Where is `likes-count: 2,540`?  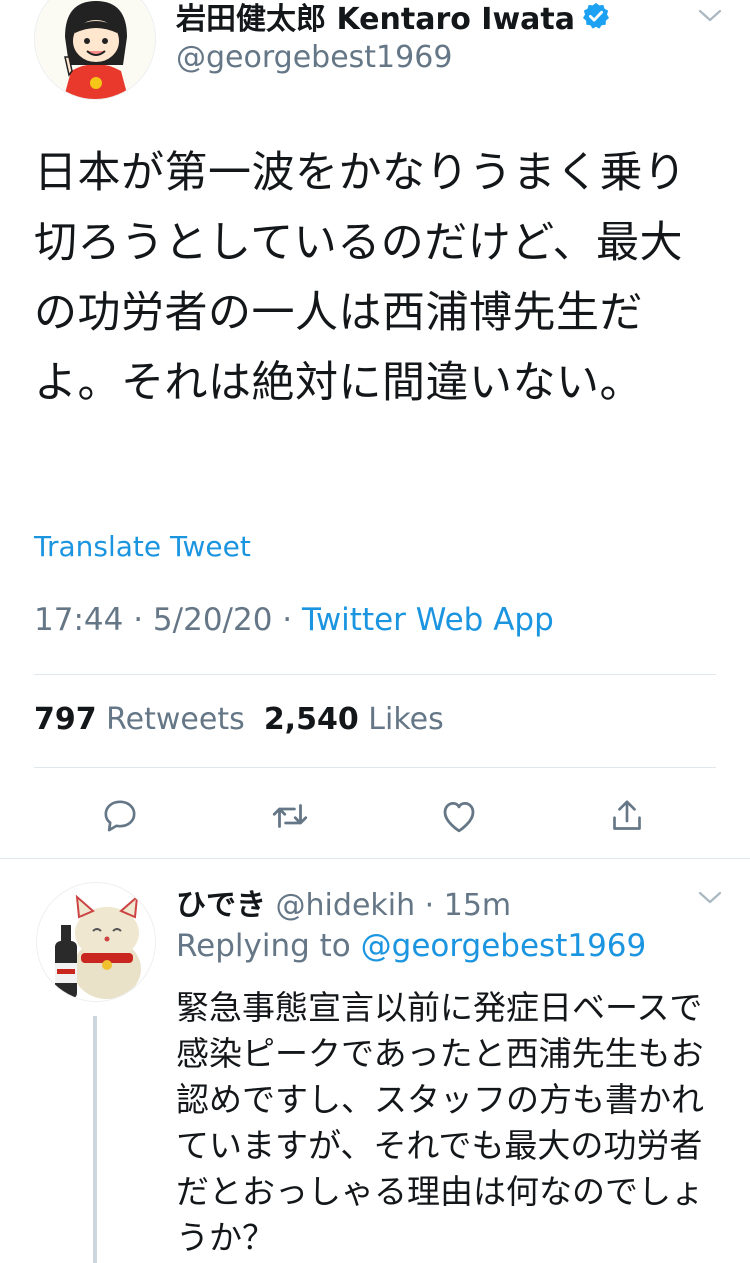
likes-count: 2,540 is located at coordinates (311, 719).